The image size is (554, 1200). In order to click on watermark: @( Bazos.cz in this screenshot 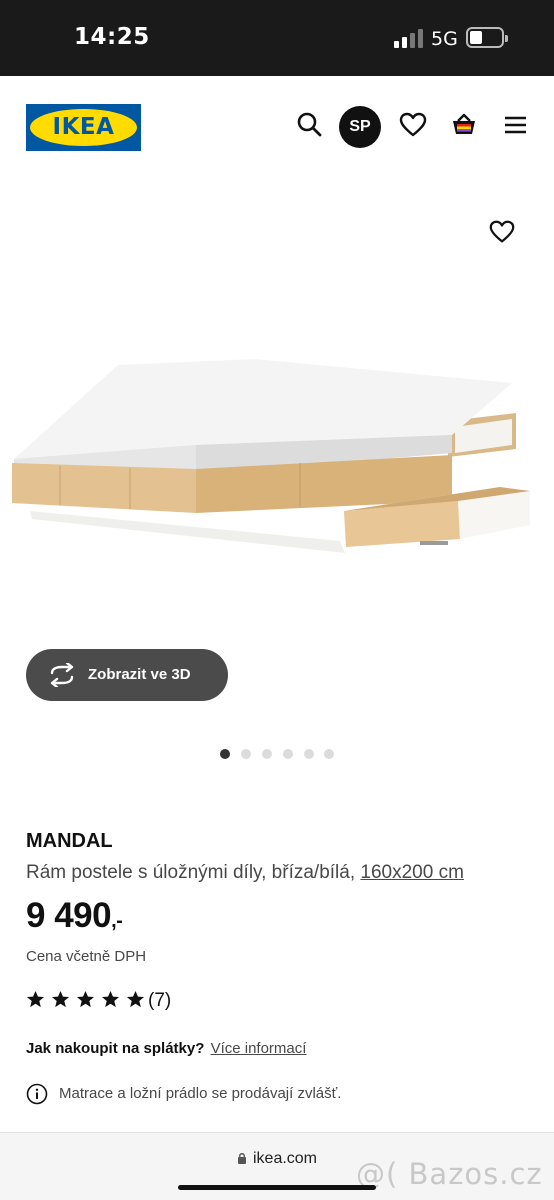, I will do `click(449, 1174)`.